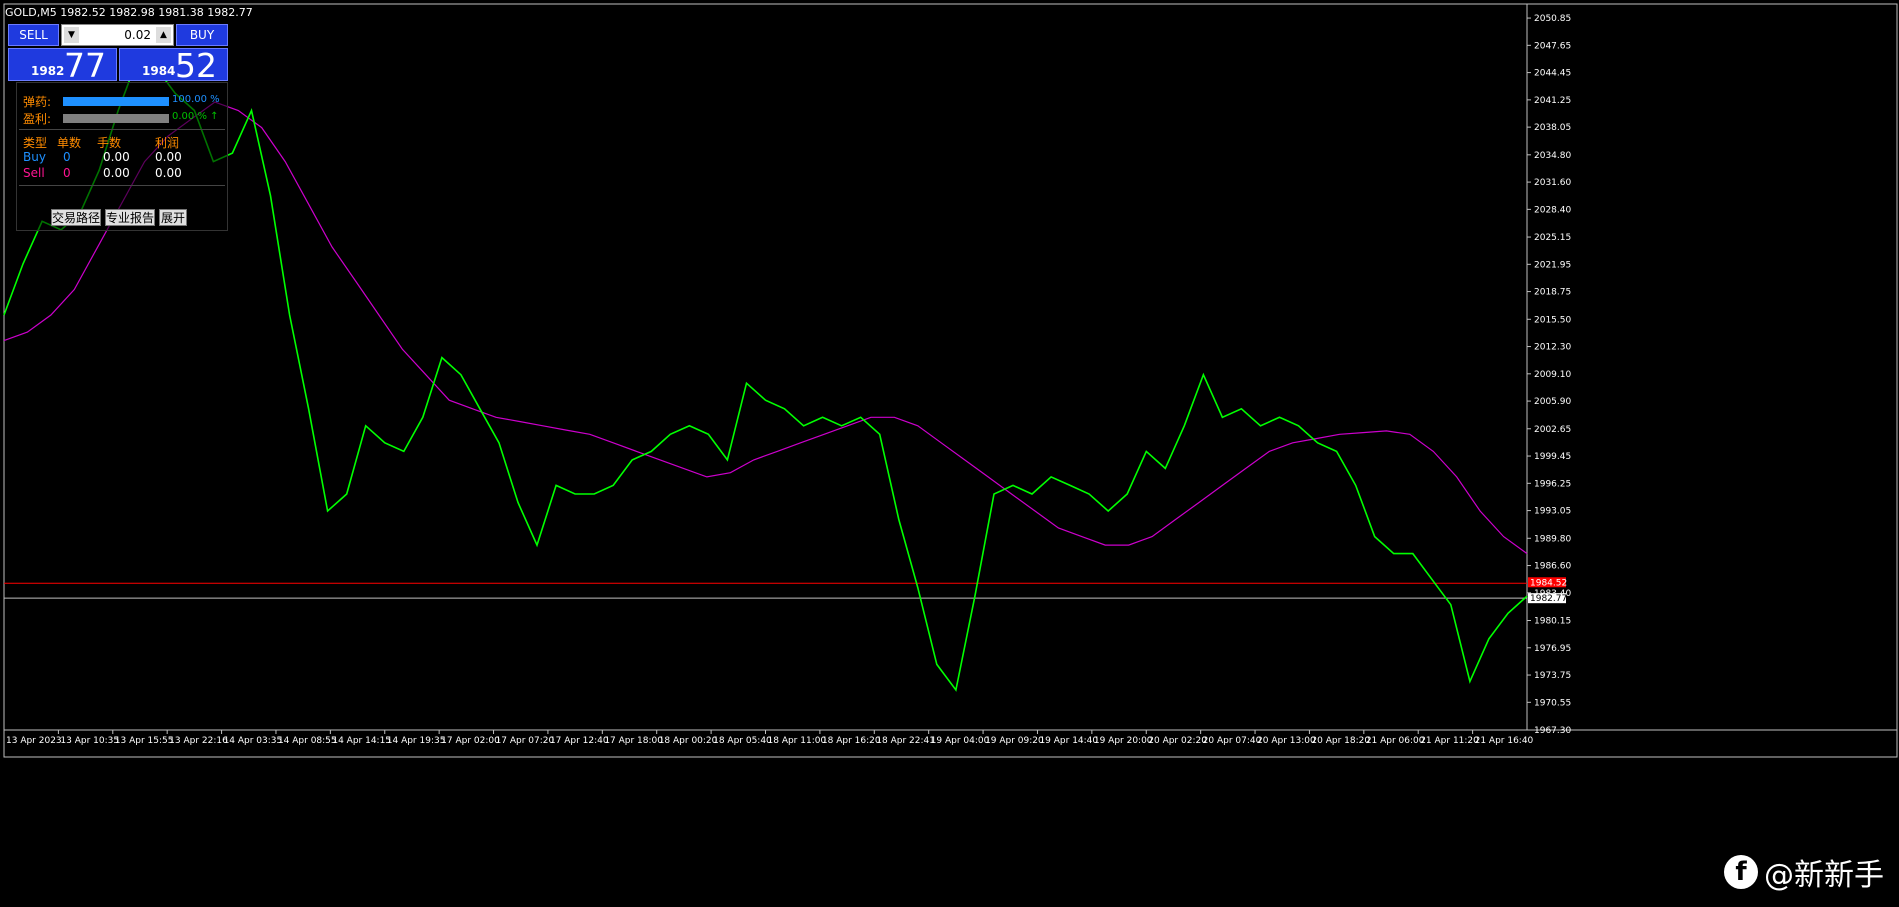 This screenshot has height=907, width=1899. What do you see at coordinates (34, 173) in the screenshot?
I see `sell-row-label: Sell` at bounding box center [34, 173].